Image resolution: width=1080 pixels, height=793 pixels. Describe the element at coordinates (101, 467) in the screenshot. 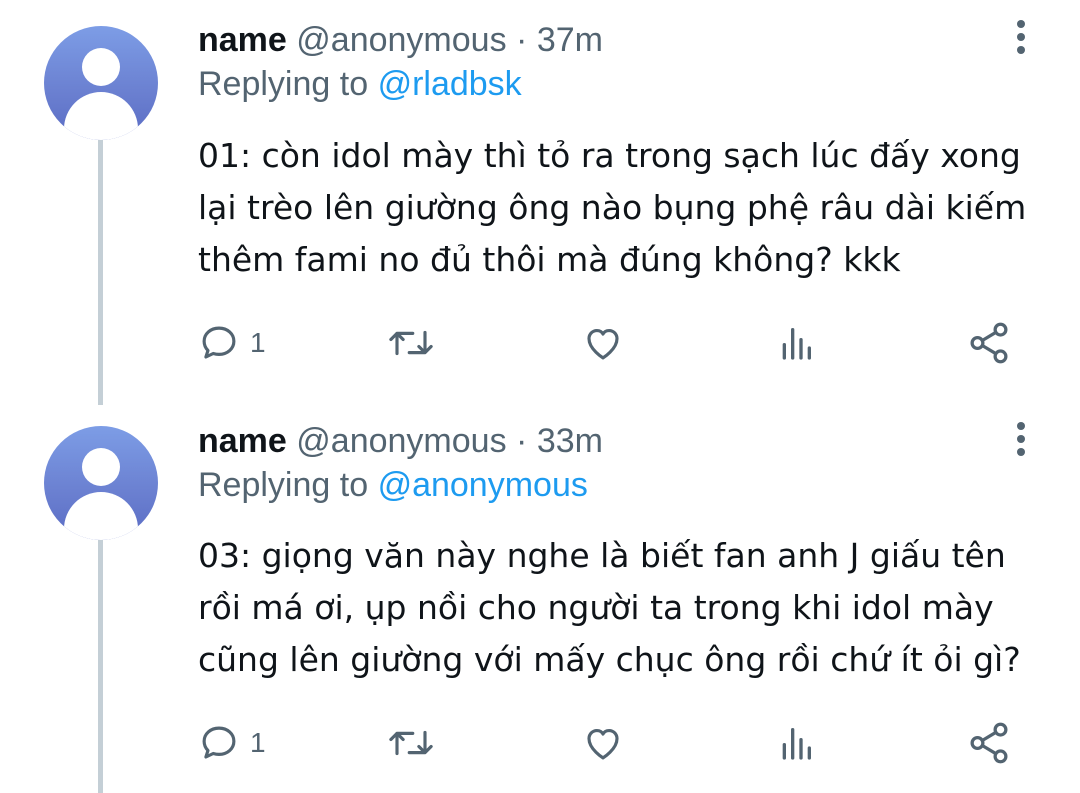

I see `avatar-head-shape` at that location.